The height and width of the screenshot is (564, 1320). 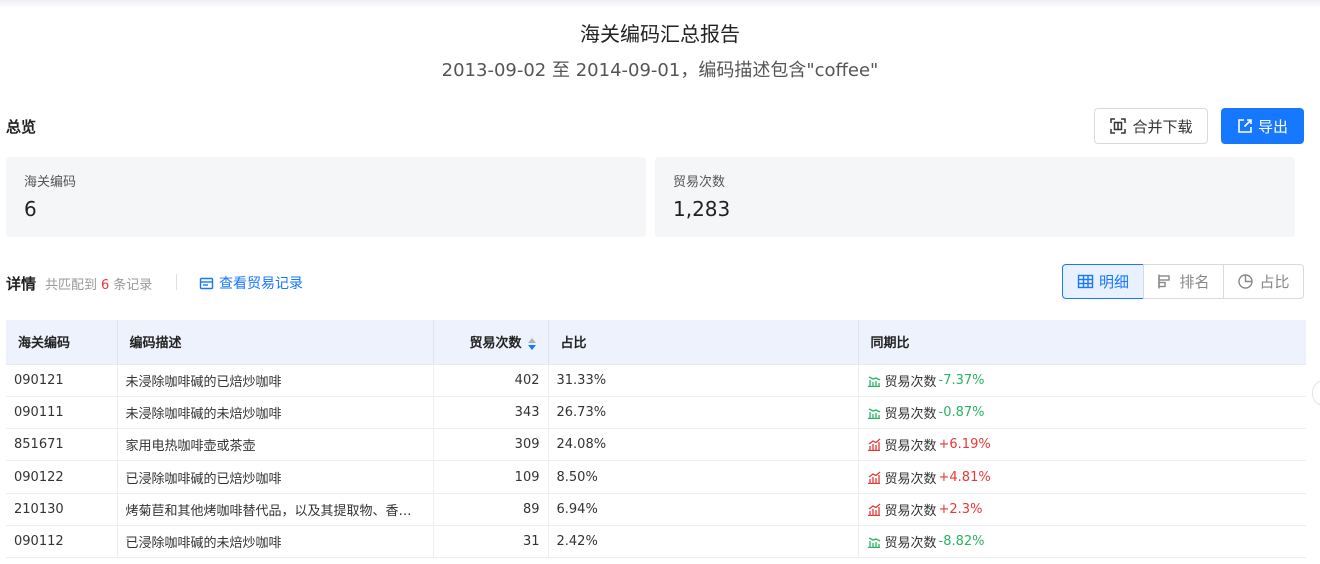 What do you see at coordinates (491, 380) in the screenshot?
I see `cell-count: 402` at bounding box center [491, 380].